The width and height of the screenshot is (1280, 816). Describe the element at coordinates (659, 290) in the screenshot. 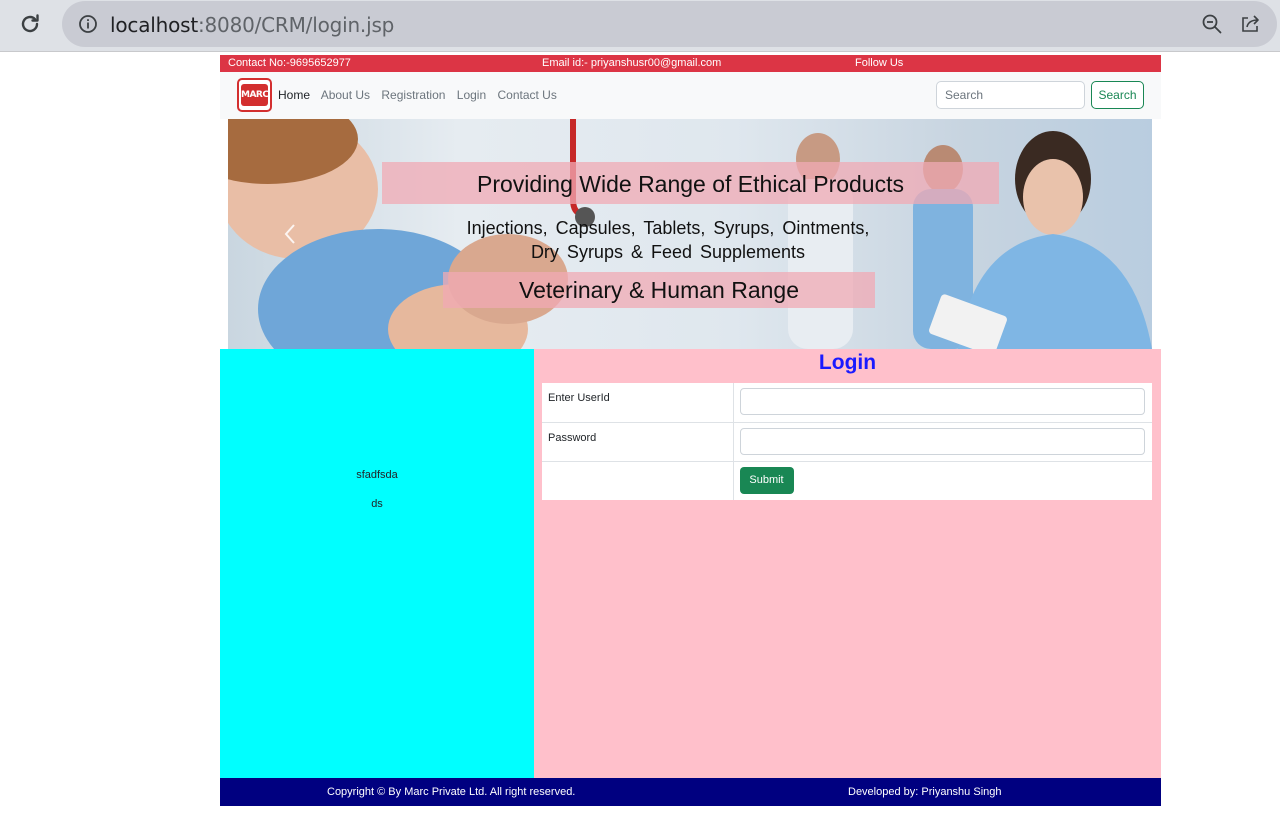

I see `banner-range: Veterinary & Human Range` at that location.